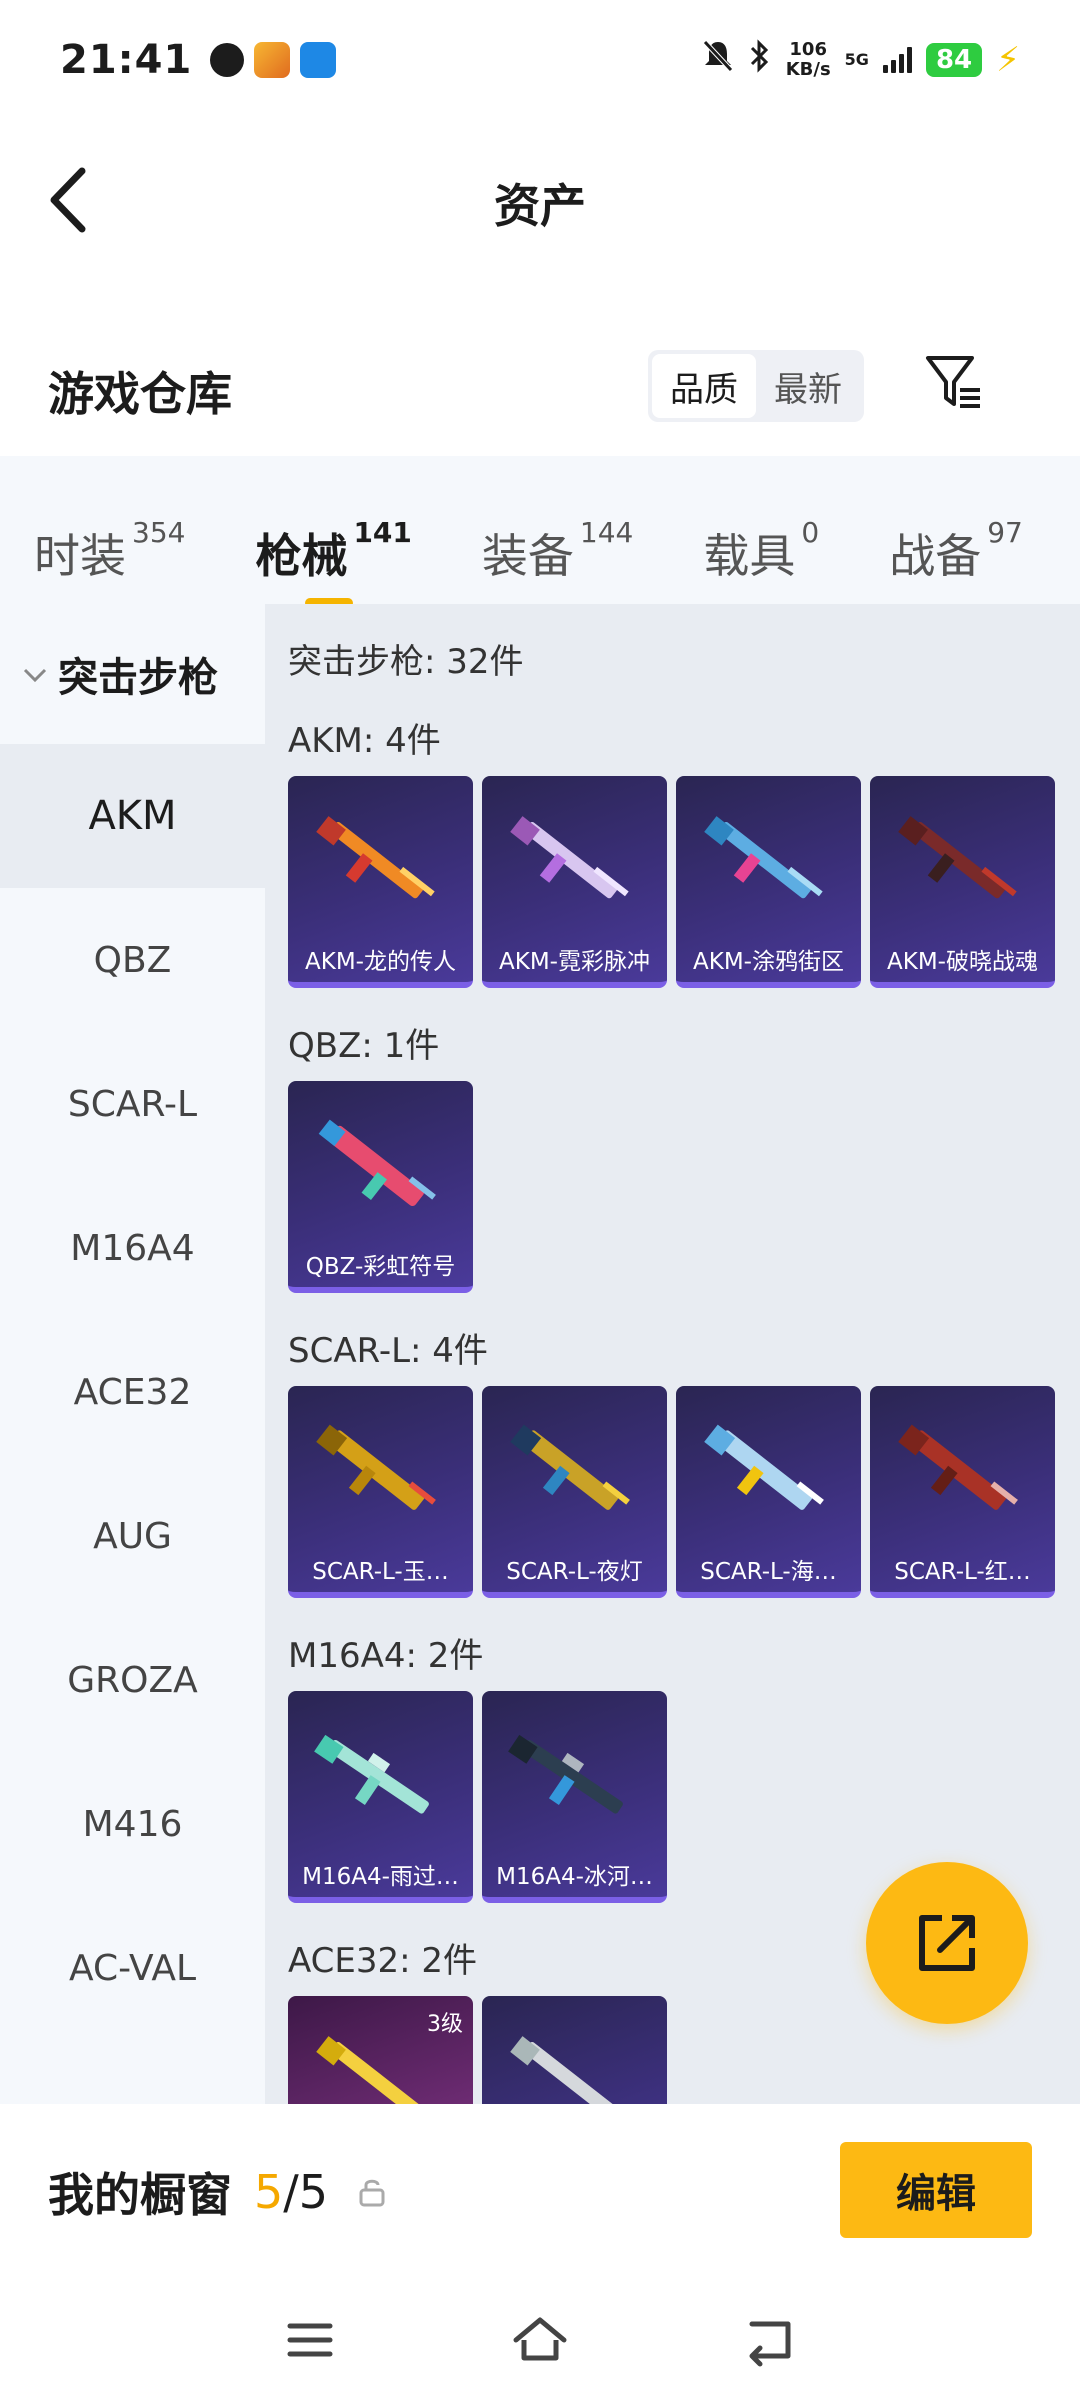  I want to click on skin-card: AKM-龙的传人, so click(380, 882).